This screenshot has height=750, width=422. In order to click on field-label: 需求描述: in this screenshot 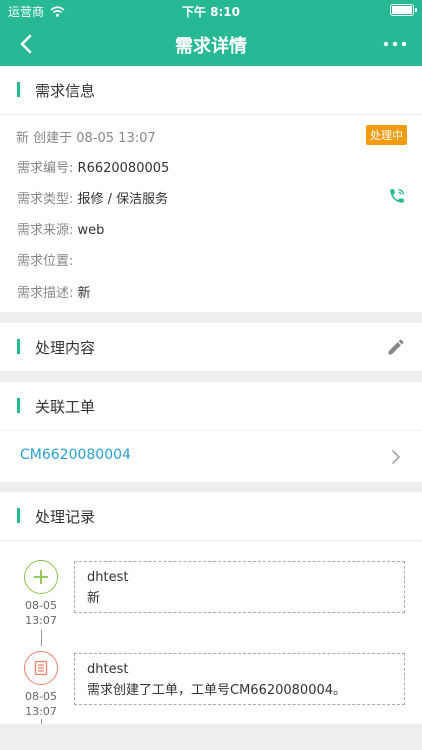, I will do `click(45, 293)`.